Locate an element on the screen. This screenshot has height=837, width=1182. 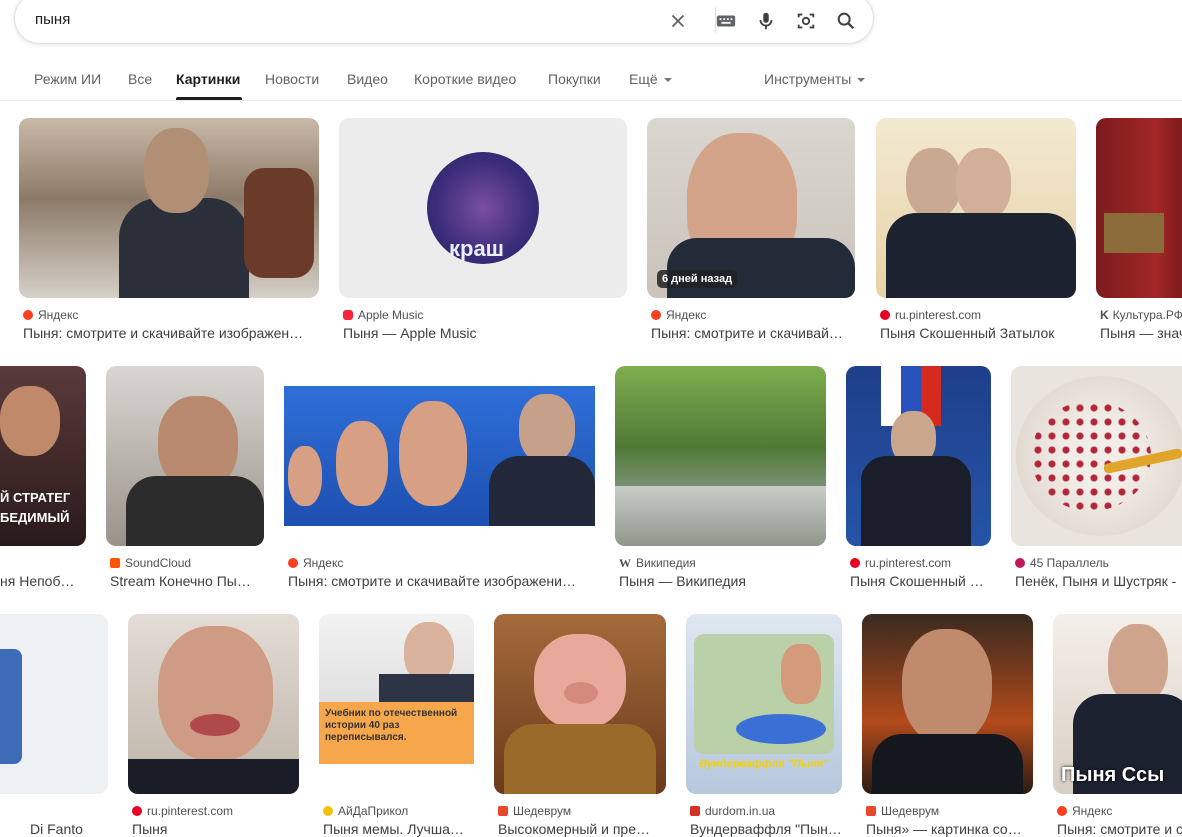
image-result: Di Fanto is located at coordinates (54, 725).